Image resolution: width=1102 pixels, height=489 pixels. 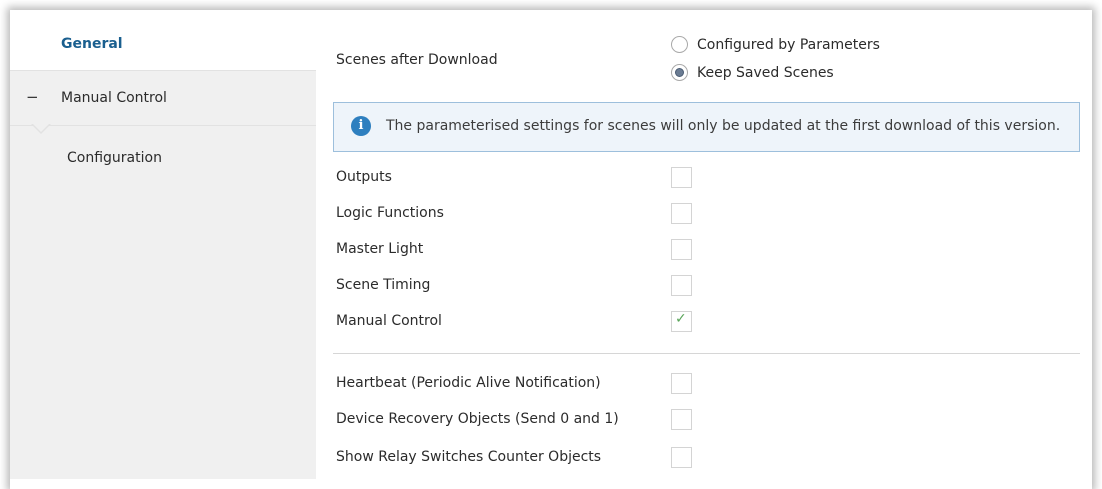 What do you see at coordinates (469, 457) in the screenshot?
I see `relay-switches-counter-label: Show Relay Switches Counter Objects` at bounding box center [469, 457].